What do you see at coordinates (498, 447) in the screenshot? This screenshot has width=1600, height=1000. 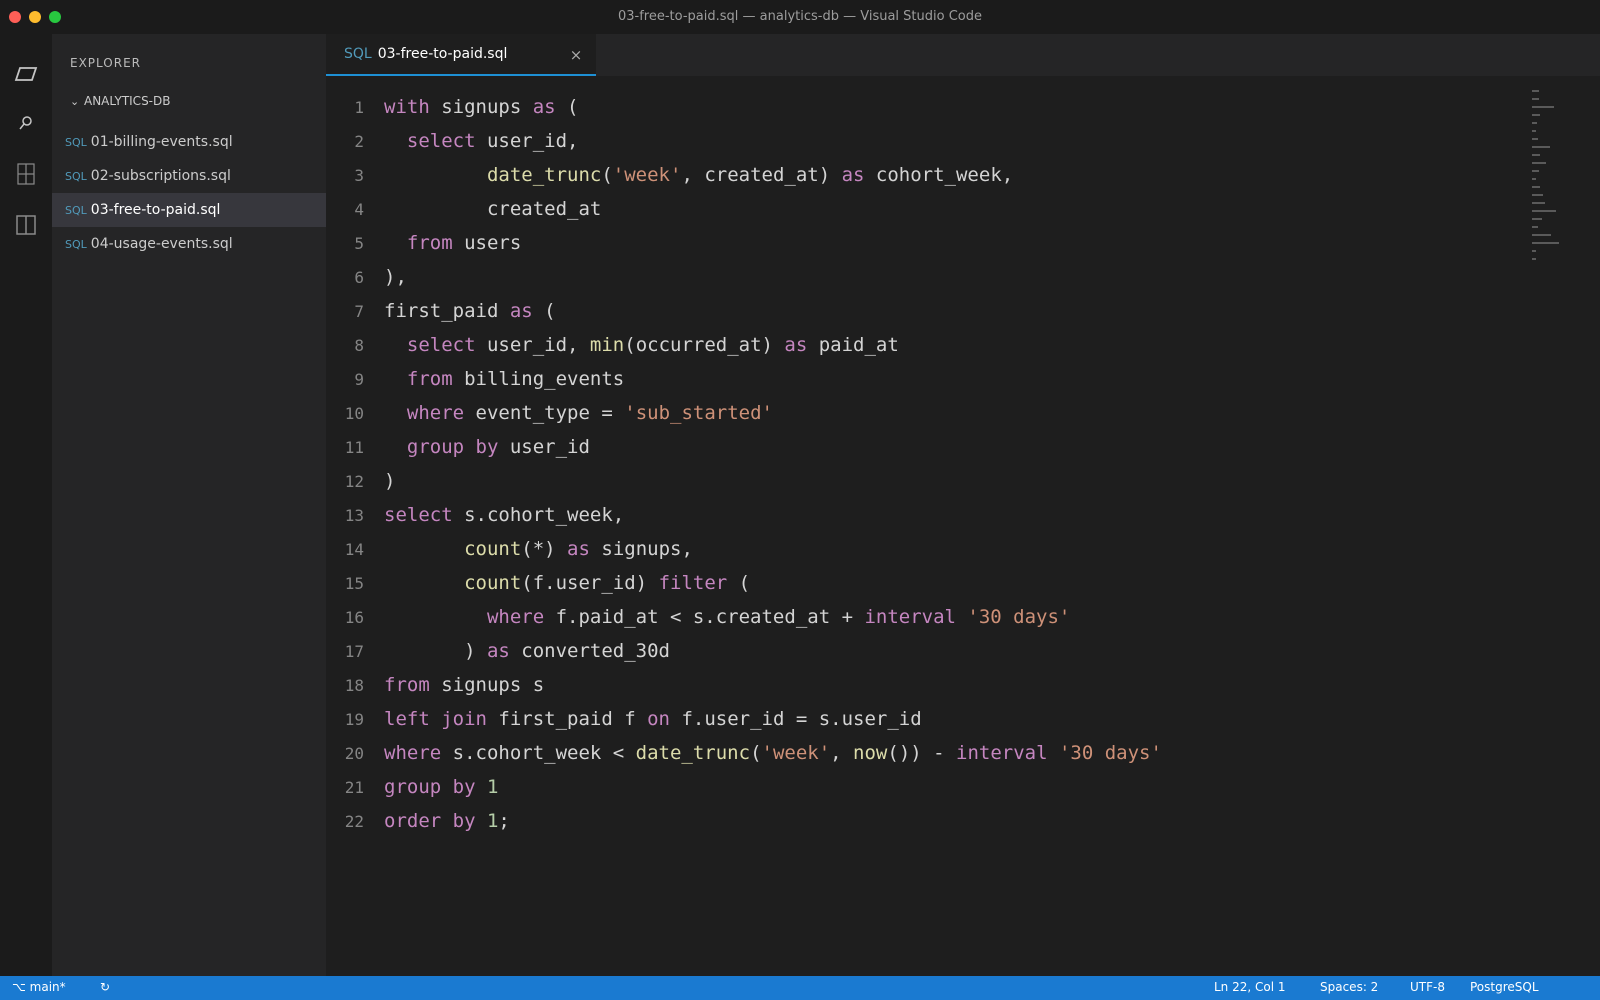 I see `line-code: group by user_id` at bounding box center [498, 447].